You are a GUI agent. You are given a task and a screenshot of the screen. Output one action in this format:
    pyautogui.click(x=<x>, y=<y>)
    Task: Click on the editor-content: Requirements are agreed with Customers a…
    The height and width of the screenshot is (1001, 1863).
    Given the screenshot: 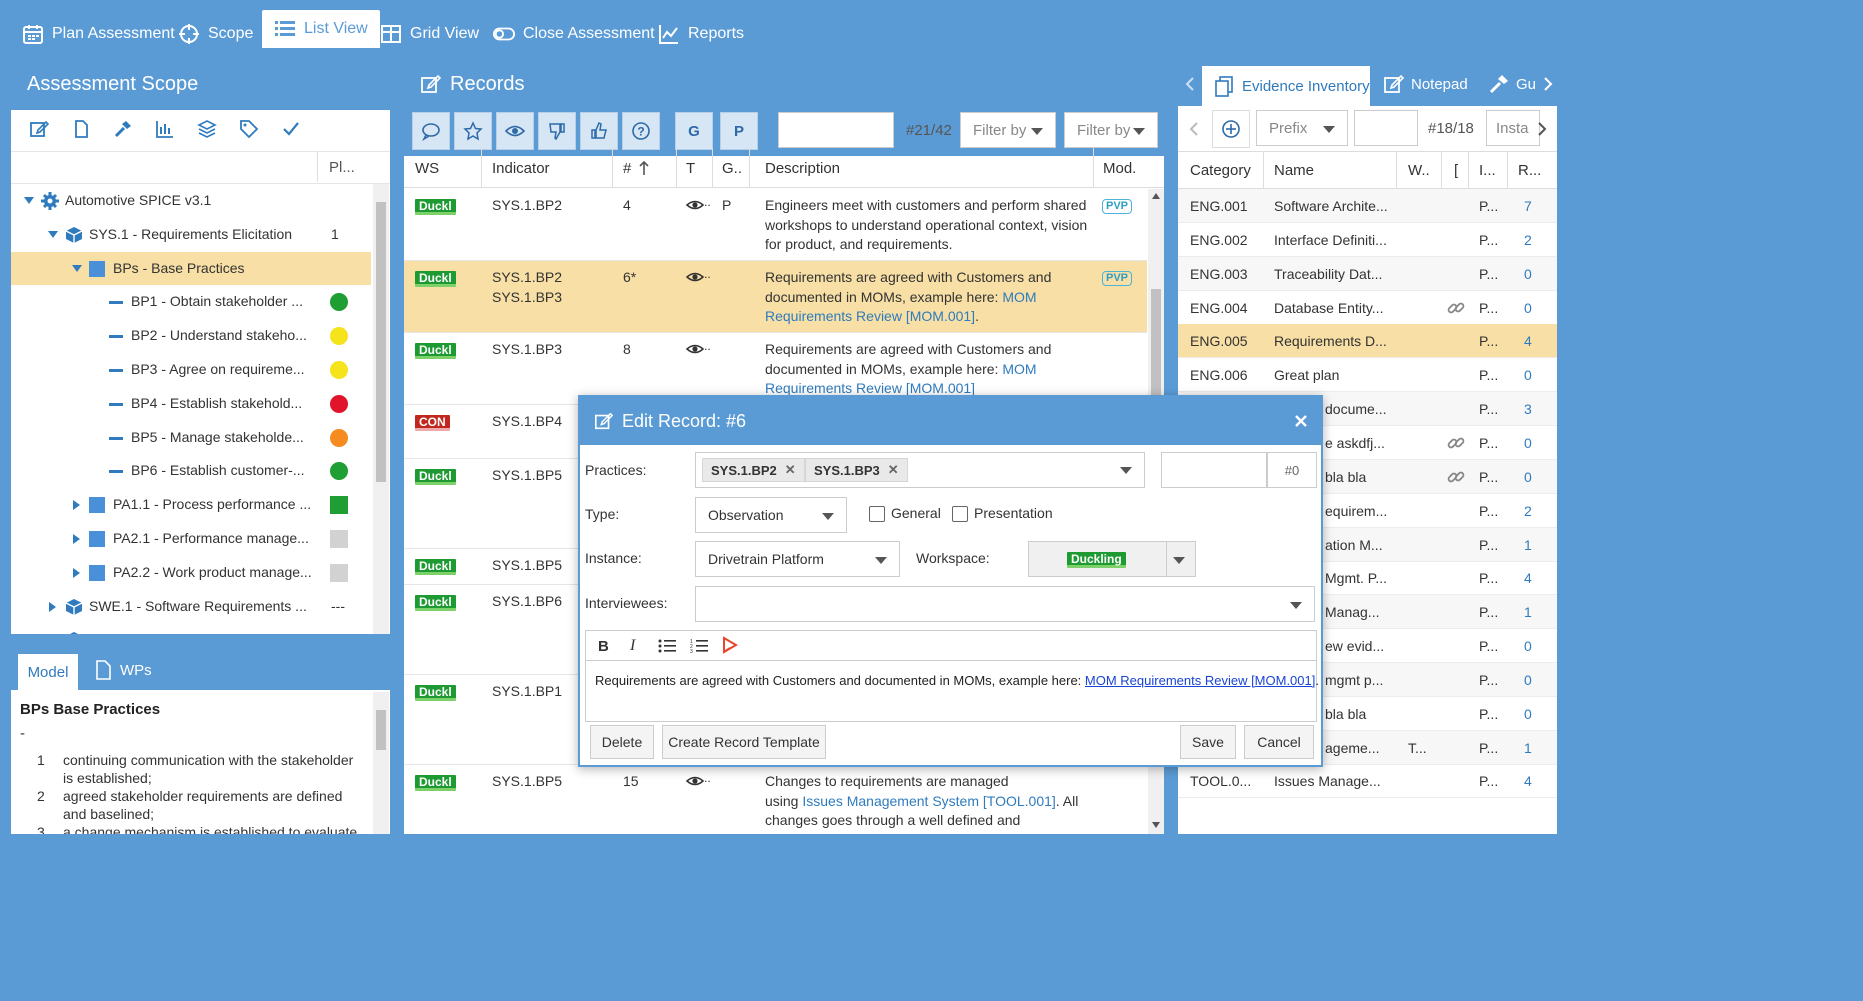 What is the action you would take?
    pyautogui.click(x=957, y=680)
    